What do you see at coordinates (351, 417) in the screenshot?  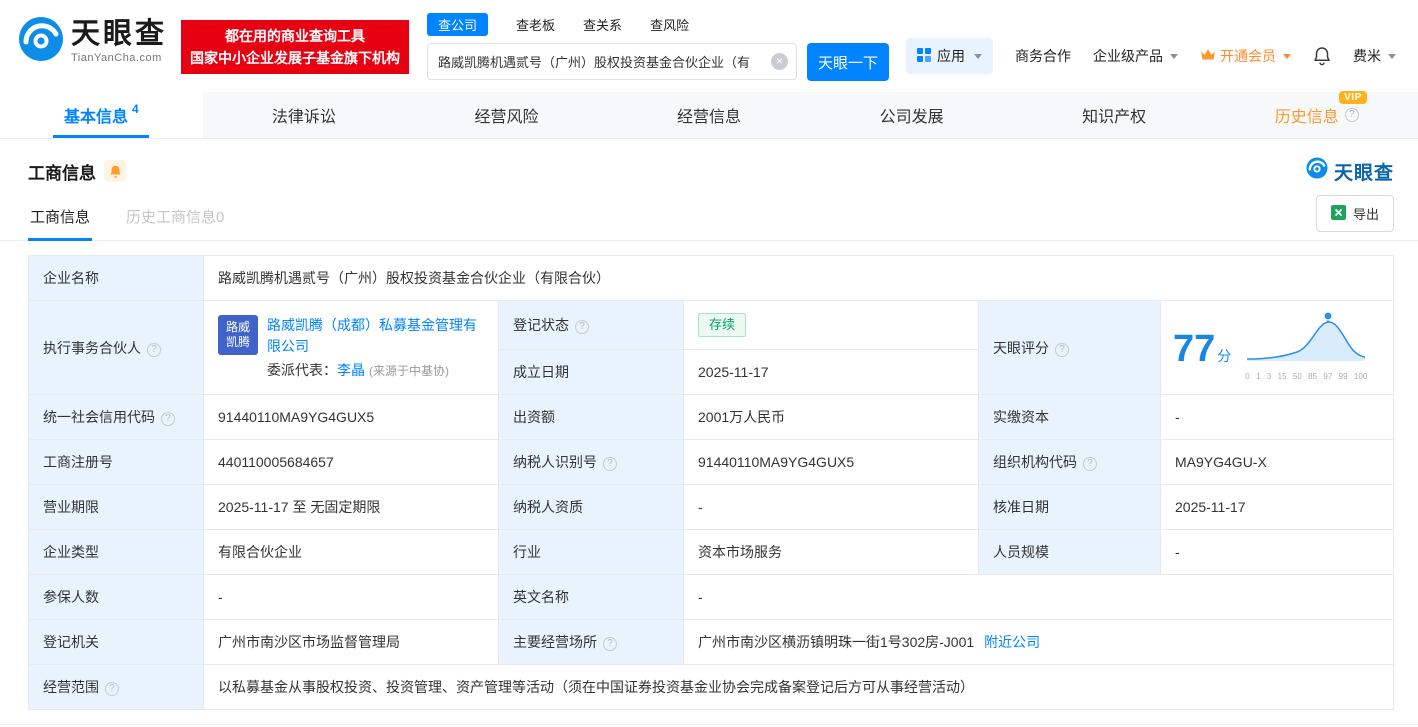 I see `value-credit-code: 91440110MA9YG4GUX5` at bounding box center [351, 417].